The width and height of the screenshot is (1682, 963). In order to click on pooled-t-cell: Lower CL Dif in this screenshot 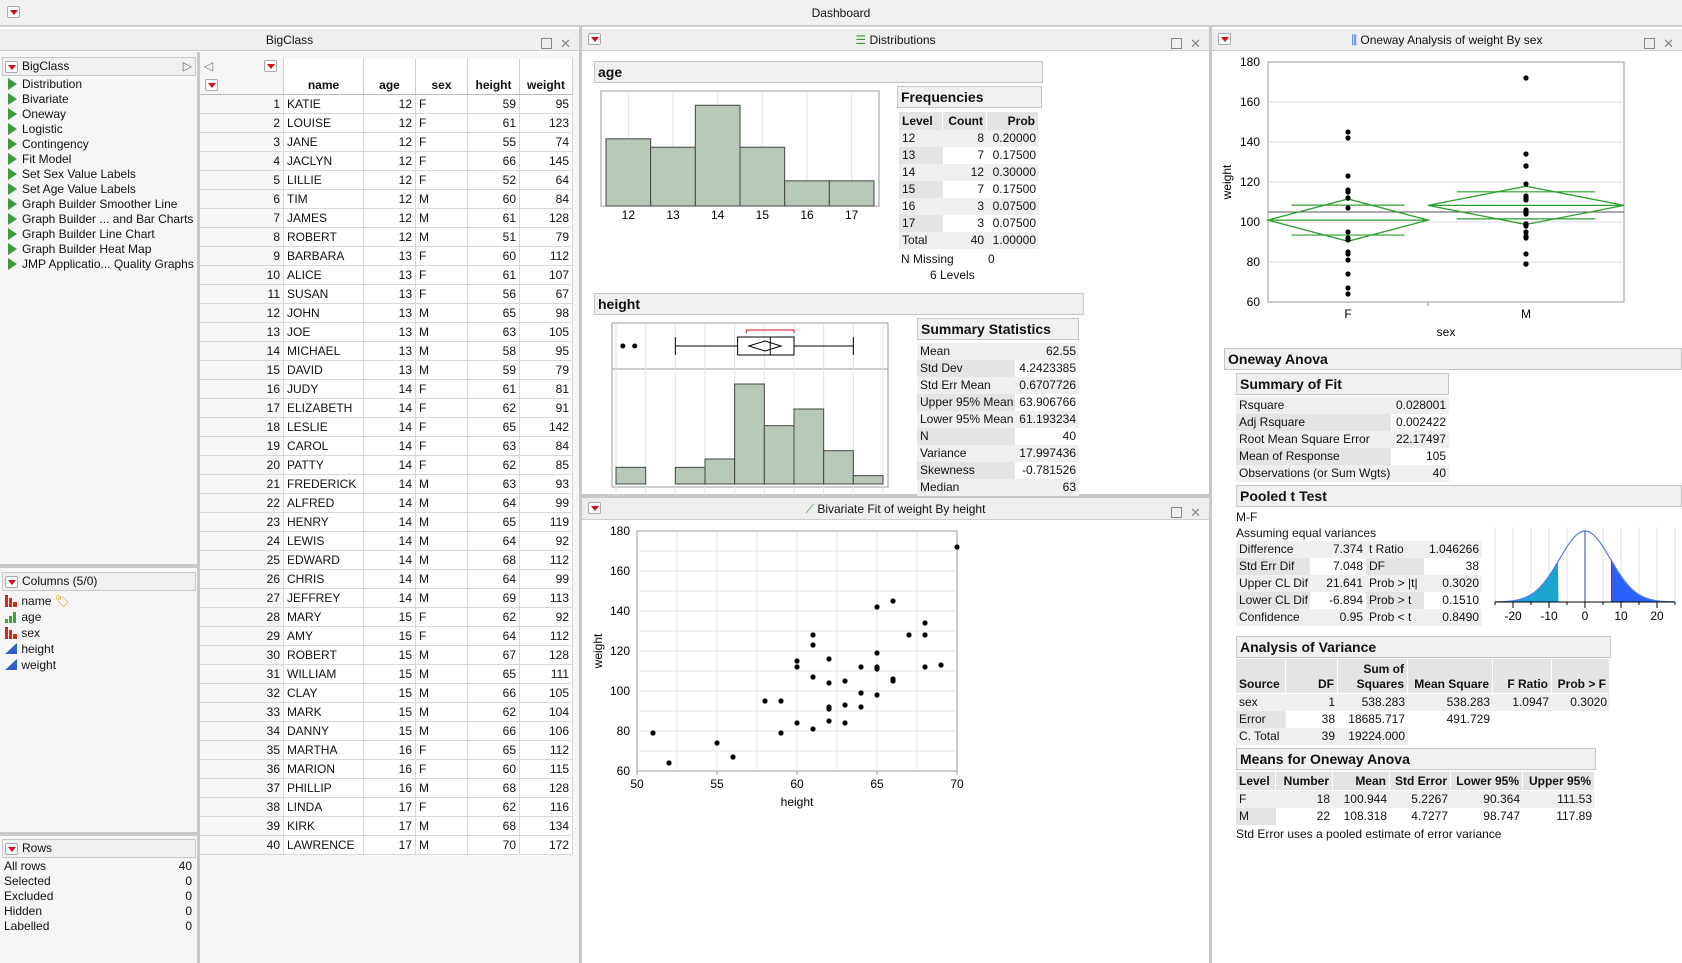, I will do `click(1273, 600)`.